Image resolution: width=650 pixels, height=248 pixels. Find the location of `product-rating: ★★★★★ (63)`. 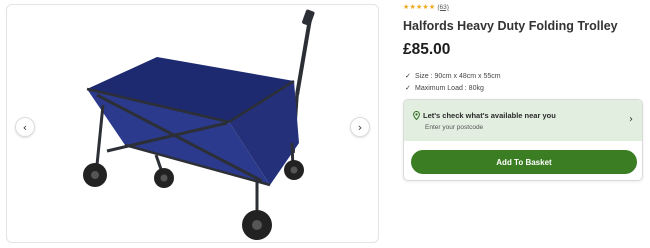

product-rating: ★★★★★ (63) is located at coordinates (426, 7).